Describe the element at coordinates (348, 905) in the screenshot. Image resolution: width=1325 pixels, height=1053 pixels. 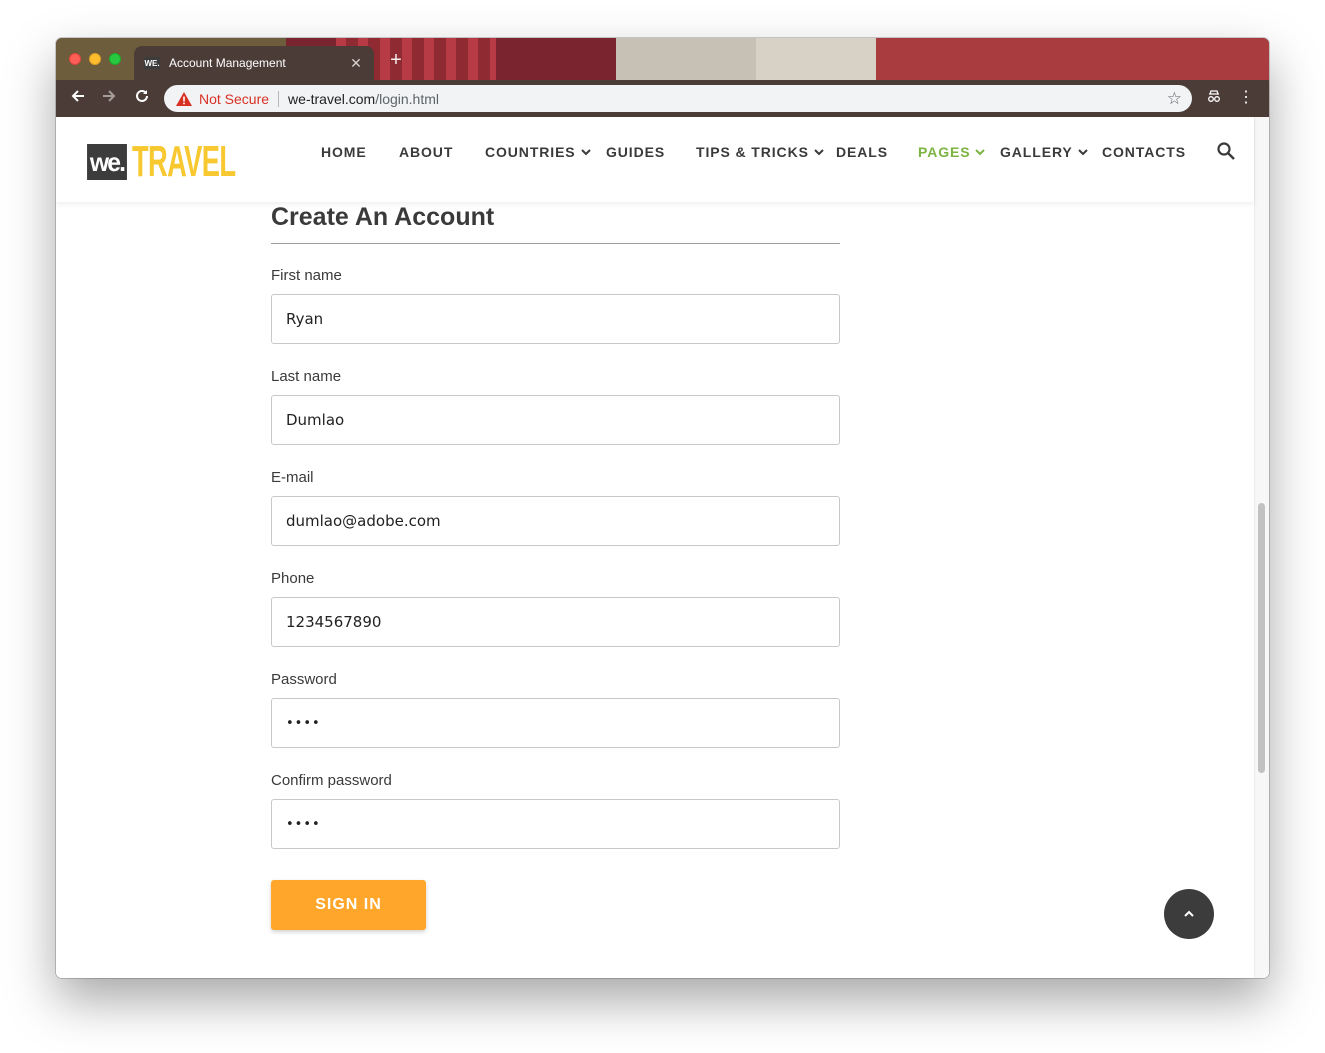
I see `sign-in-button: SIGN IN` at that location.